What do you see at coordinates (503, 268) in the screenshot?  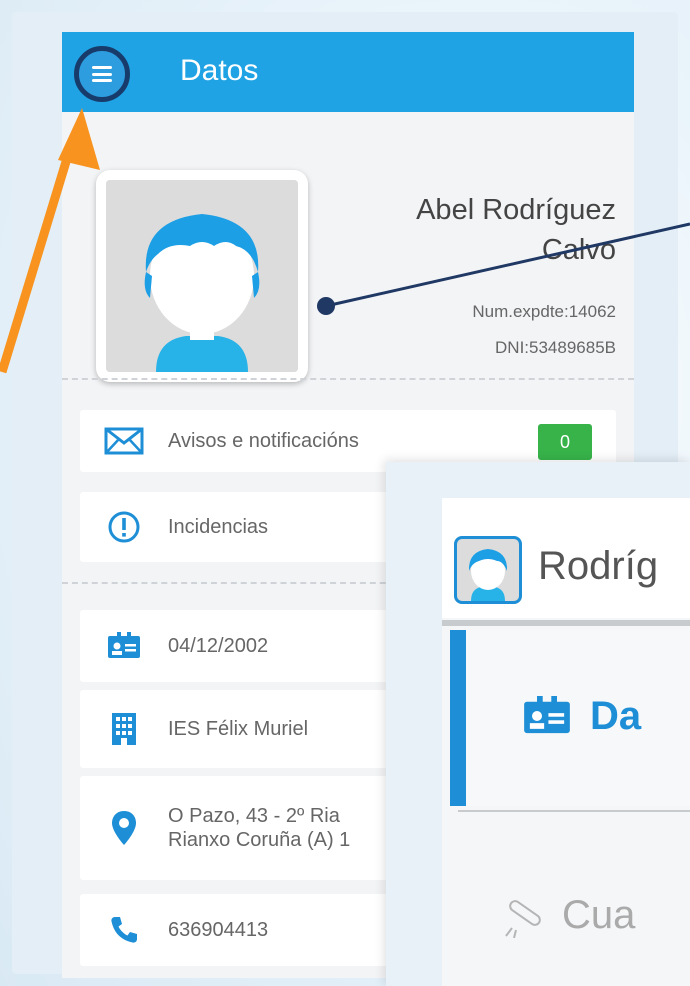 I see `pointer-line` at bounding box center [503, 268].